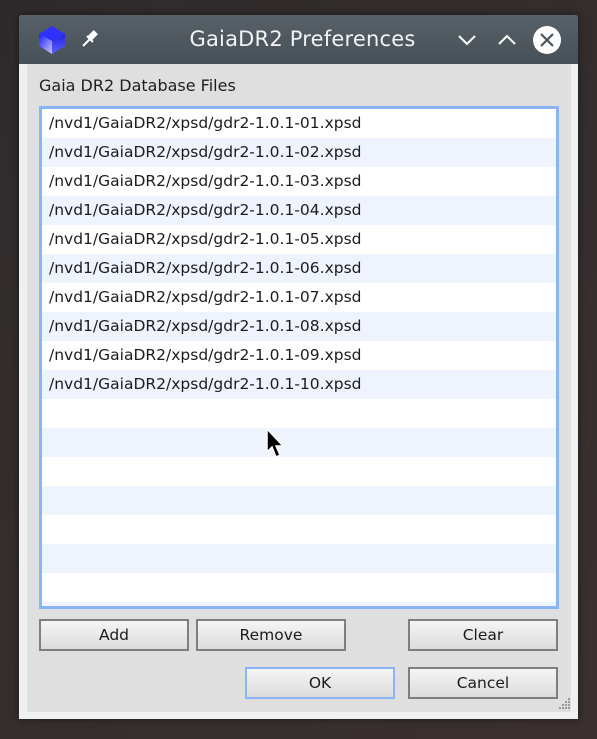 This screenshot has height=739, width=597. What do you see at coordinates (298, 39) in the screenshot?
I see `title-bar: GaiaDR2 Preferences` at bounding box center [298, 39].